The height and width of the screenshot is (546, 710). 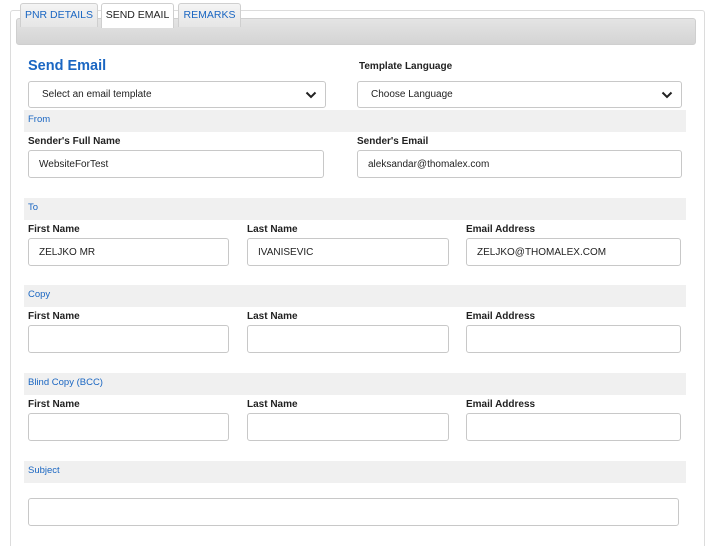 I want to click on copy-last-name-label: Last Name, so click(x=272, y=316).